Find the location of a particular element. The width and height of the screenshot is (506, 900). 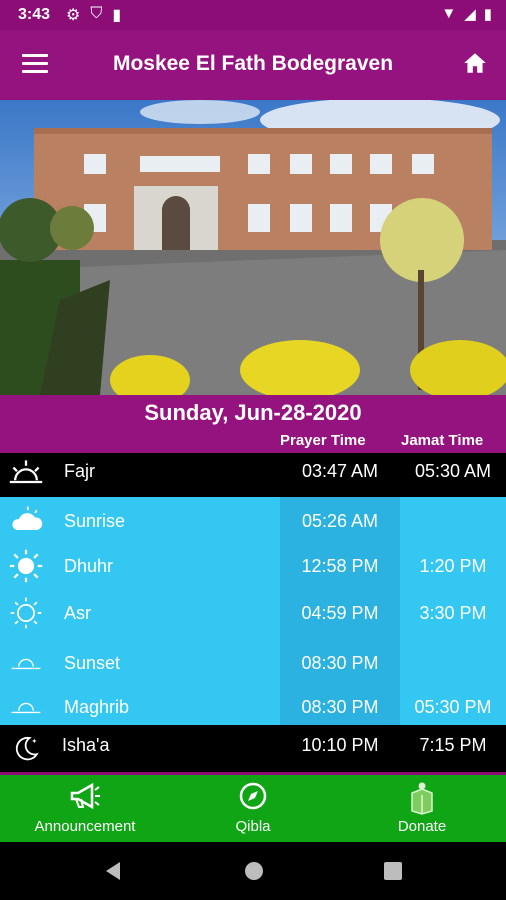

status-time: 3:43 is located at coordinates (34, 14).